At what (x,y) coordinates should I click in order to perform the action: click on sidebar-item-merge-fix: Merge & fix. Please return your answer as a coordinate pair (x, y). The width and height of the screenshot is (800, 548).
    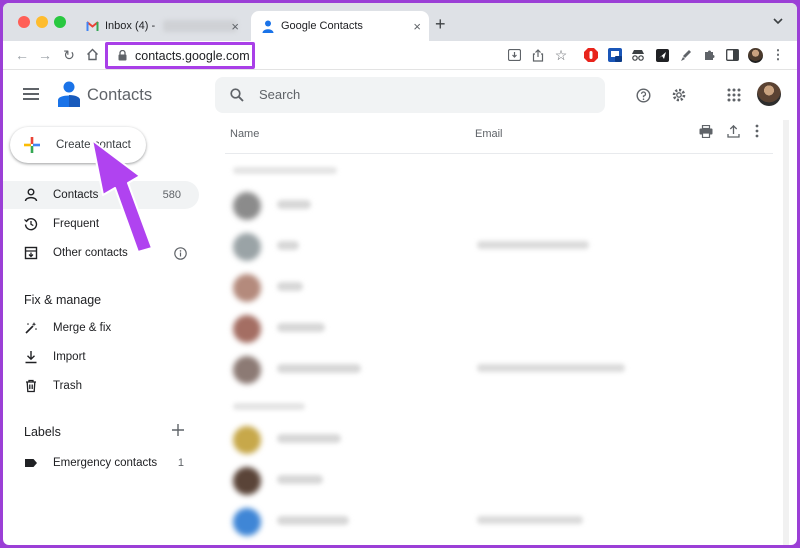
    Looking at the image, I should click on (101, 328).